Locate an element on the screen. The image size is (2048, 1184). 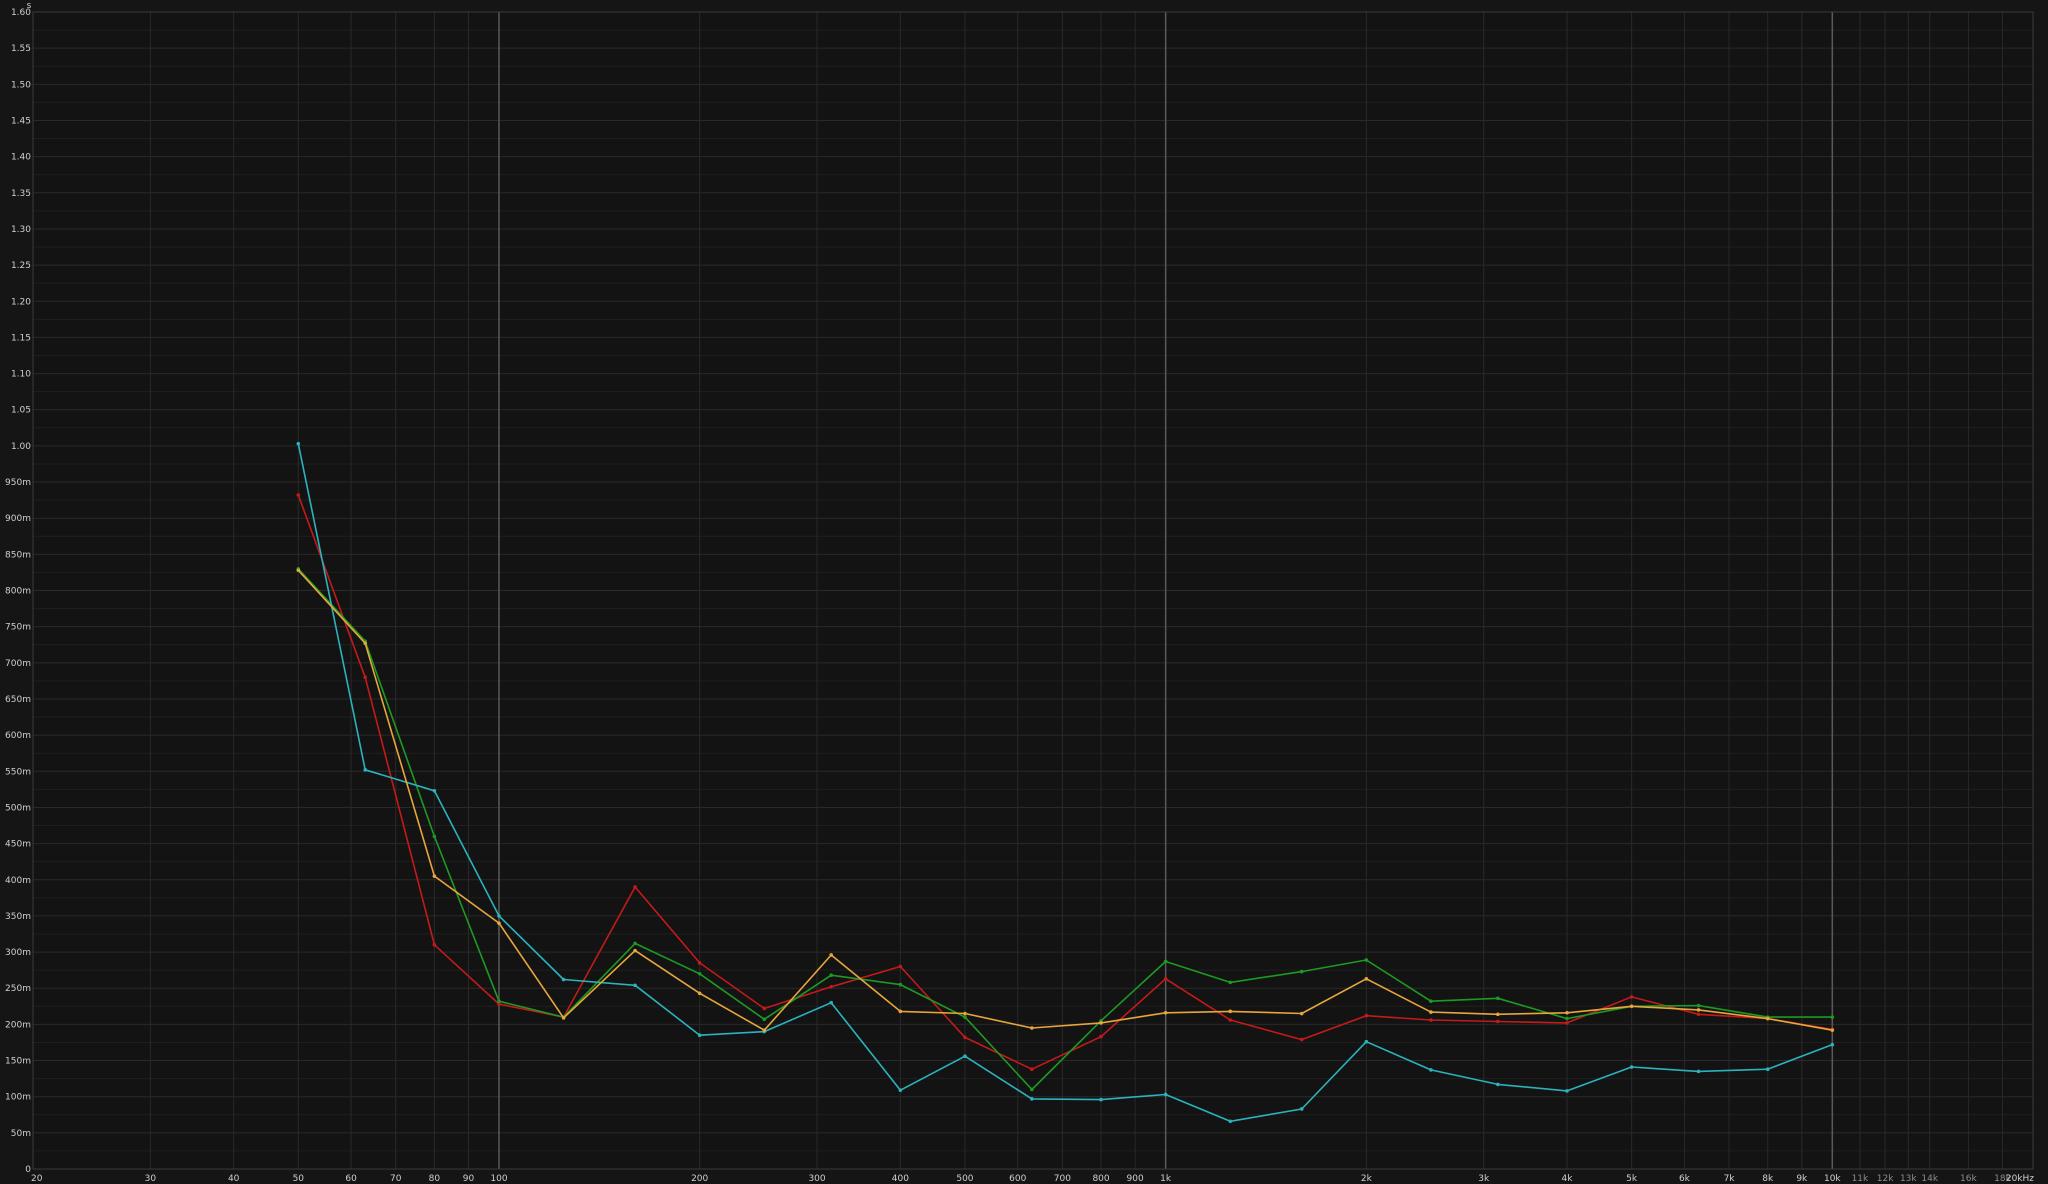
x-tick-label: 20kHz is located at coordinates (2020, 1179).